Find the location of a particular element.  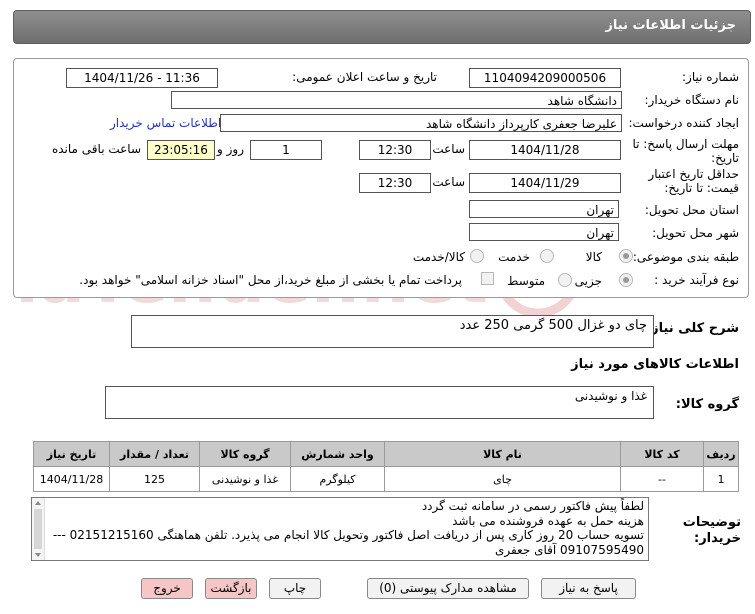

announce-label: تاریخ و ساعت اعلان عمومی: is located at coordinates (364, 77).